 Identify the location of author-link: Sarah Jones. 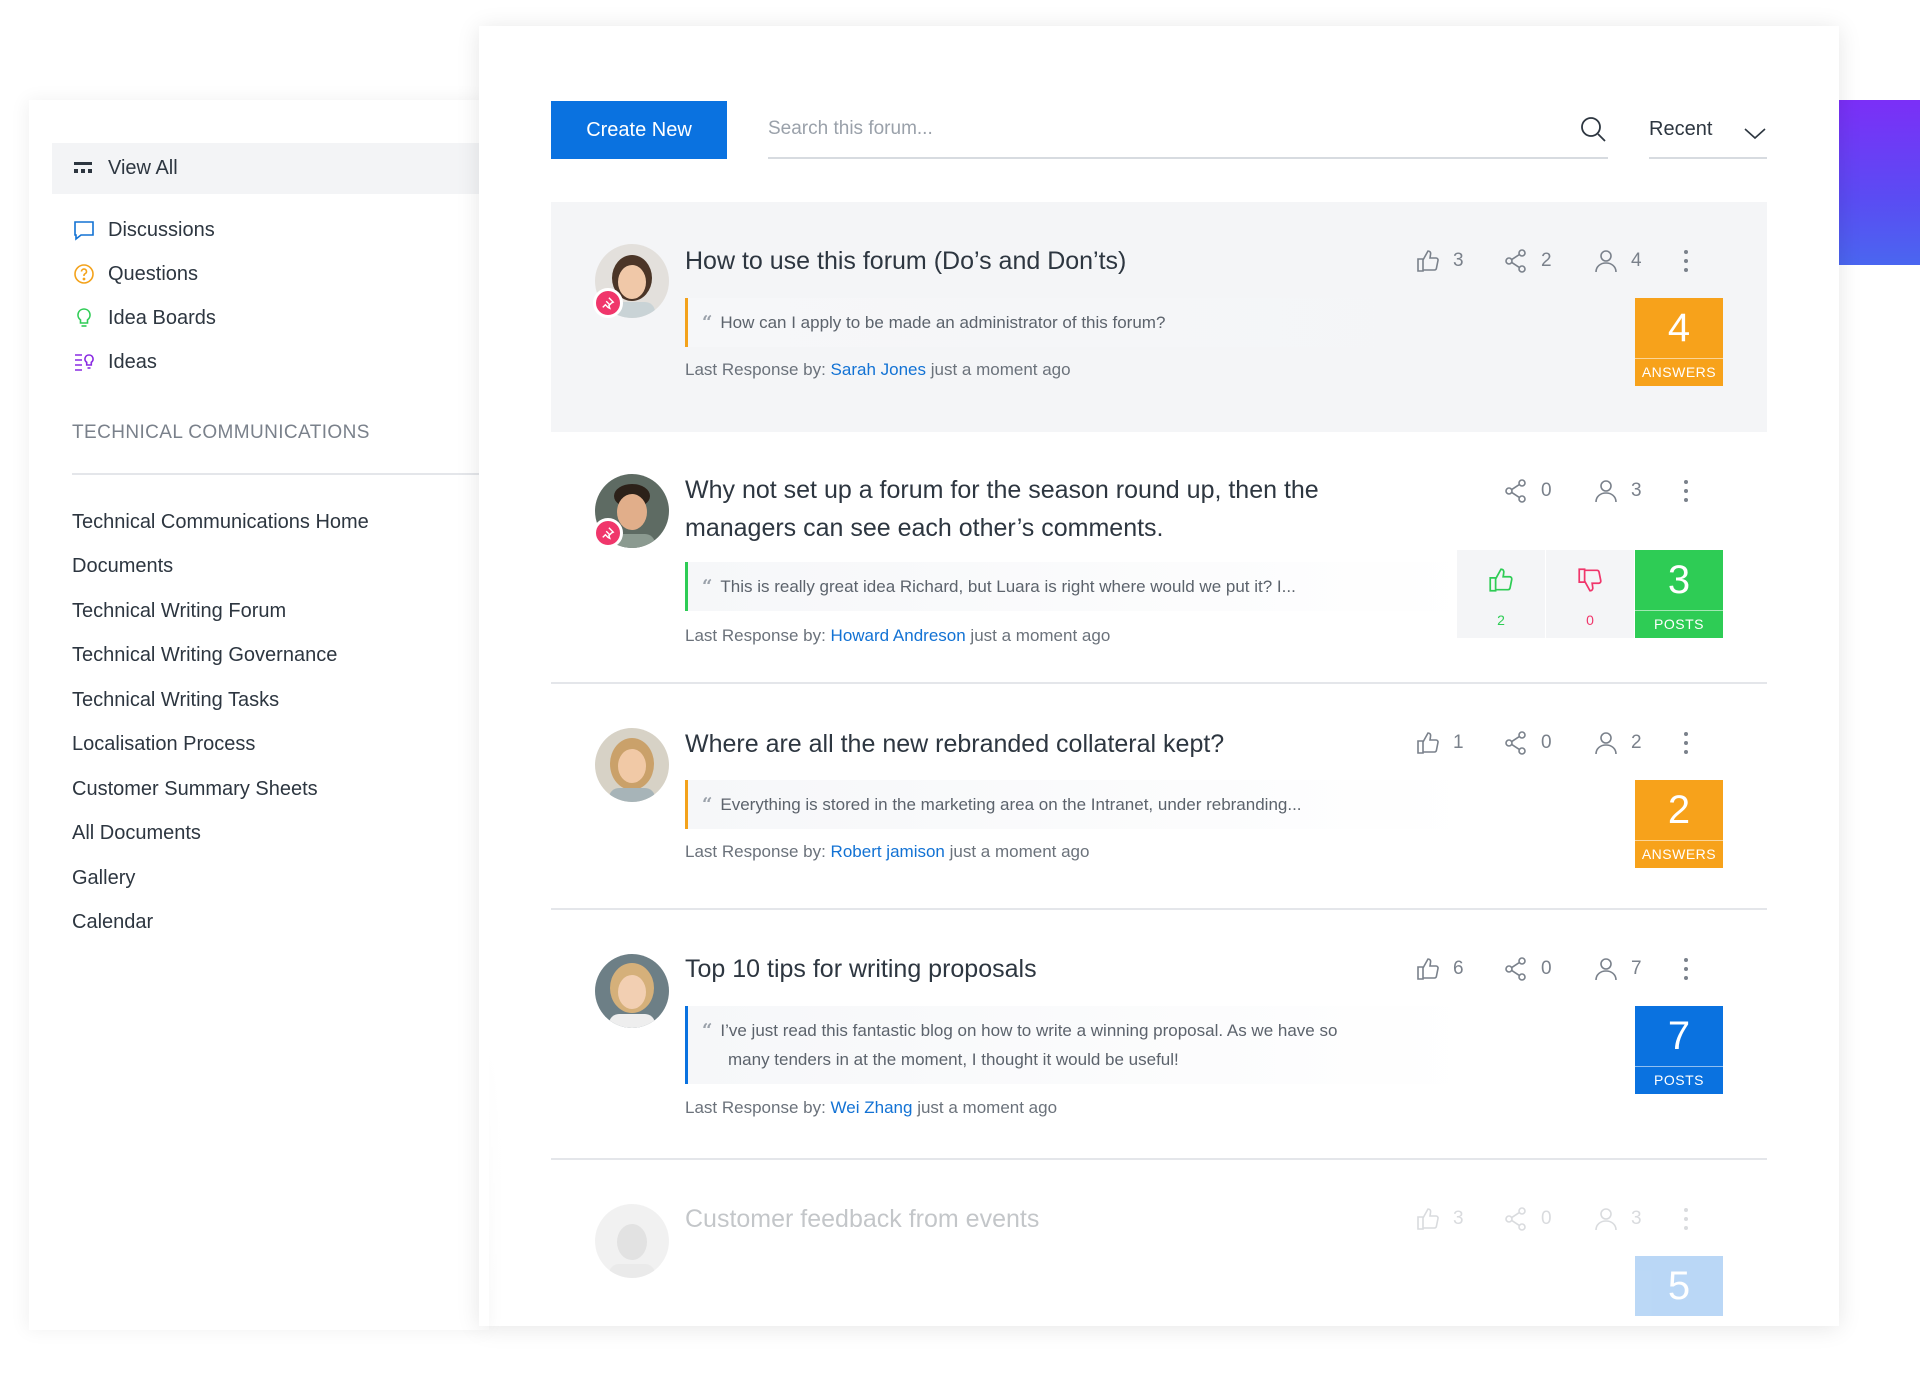
(878, 369).